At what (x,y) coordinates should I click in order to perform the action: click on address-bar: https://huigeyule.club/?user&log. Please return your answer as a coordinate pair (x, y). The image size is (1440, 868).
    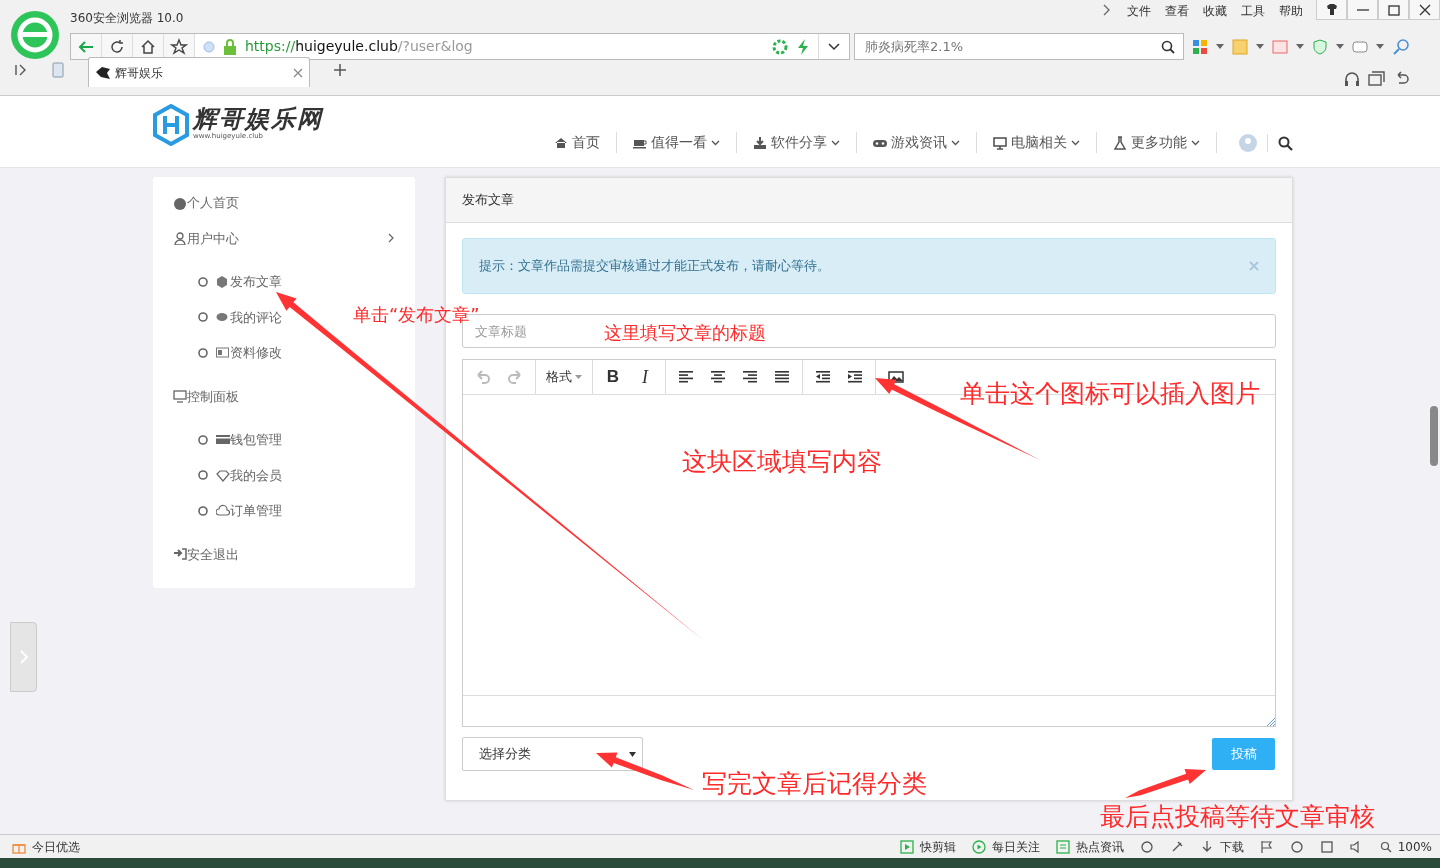
    Looking at the image, I should click on (460, 46).